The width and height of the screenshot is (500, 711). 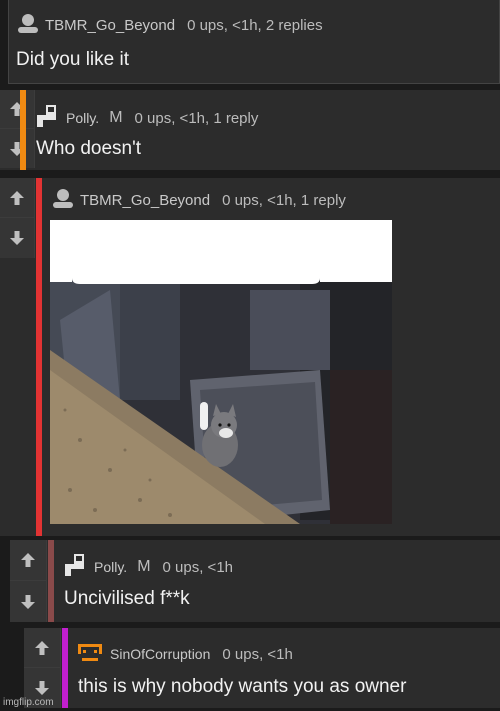 I want to click on comment-4-username: Polly., so click(x=110, y=567).